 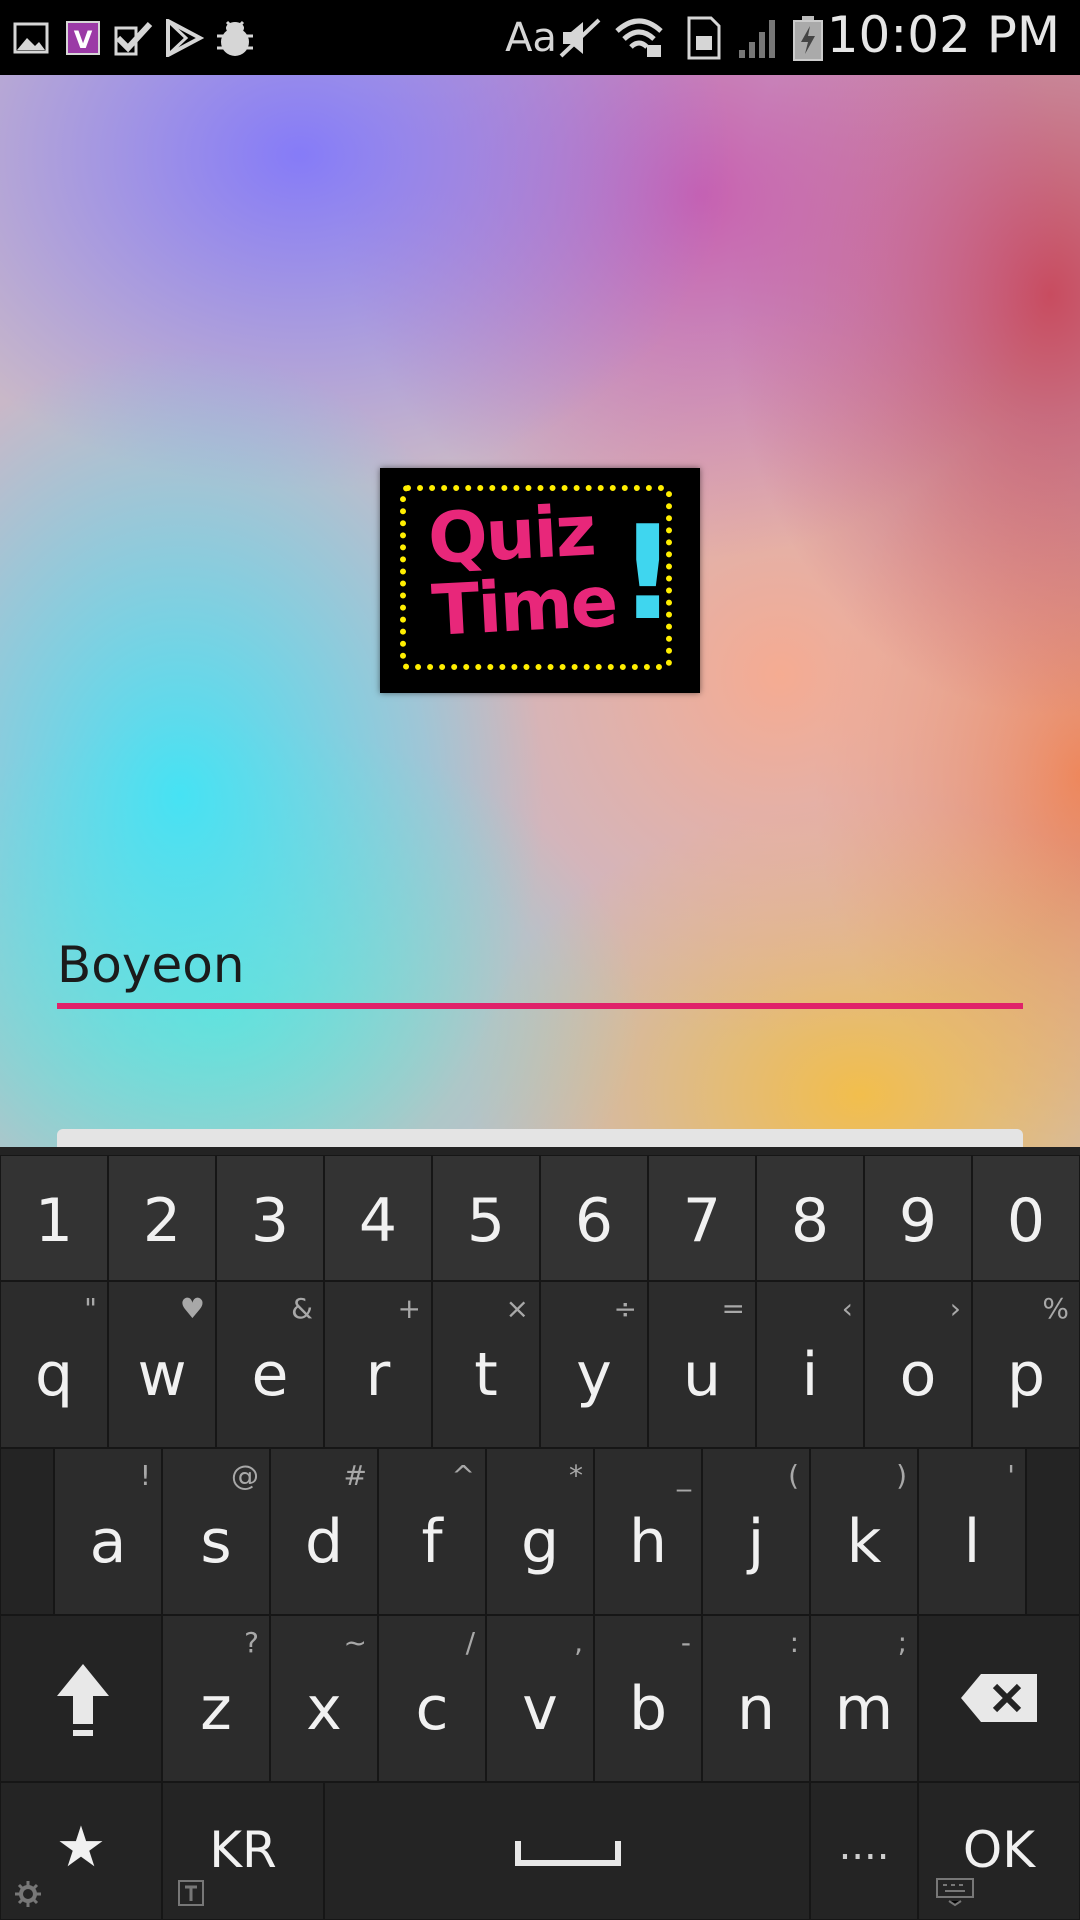 I want to click on key-k: ) k, so click(x=864, y=1531).